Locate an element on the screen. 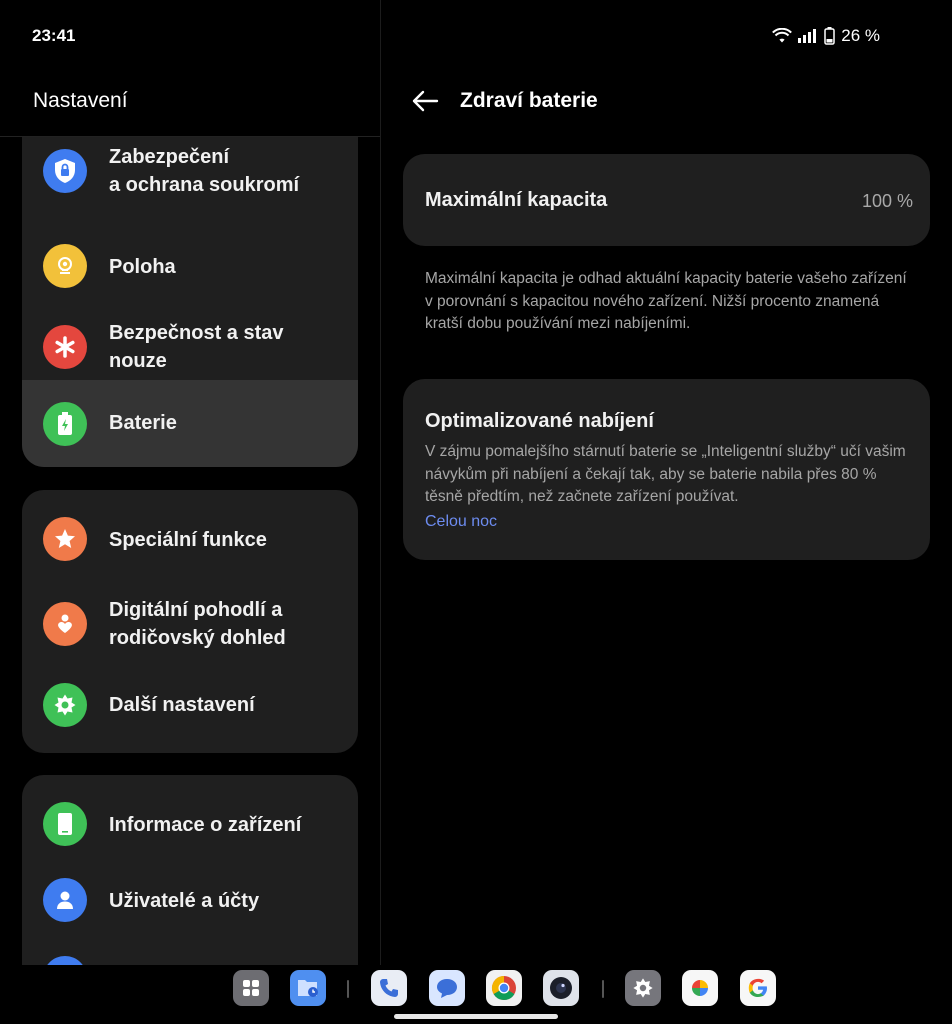  photos-app-icon is located at coordinates (700, 988).